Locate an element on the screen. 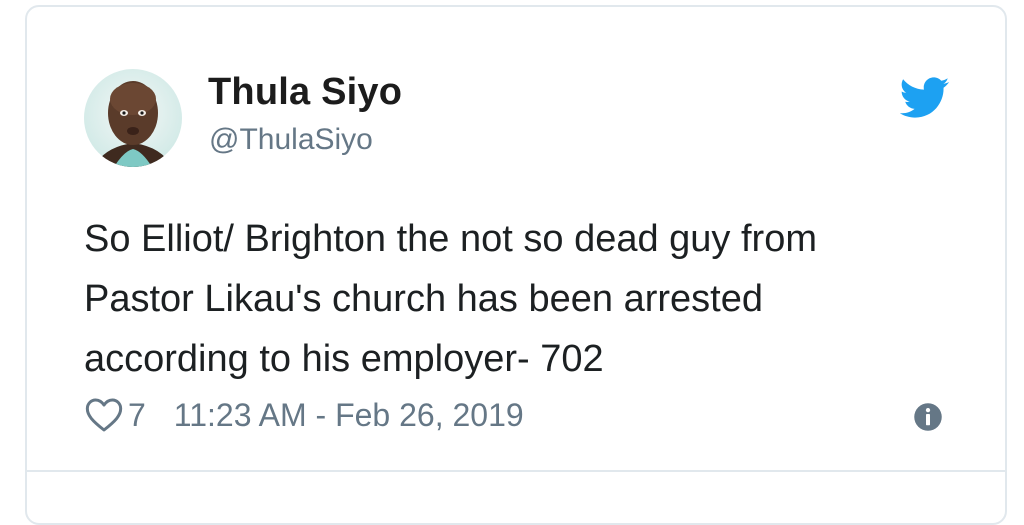 The height and width of the screenshot is (525, 1024). heart-icon is located at coordinates (104, 415).